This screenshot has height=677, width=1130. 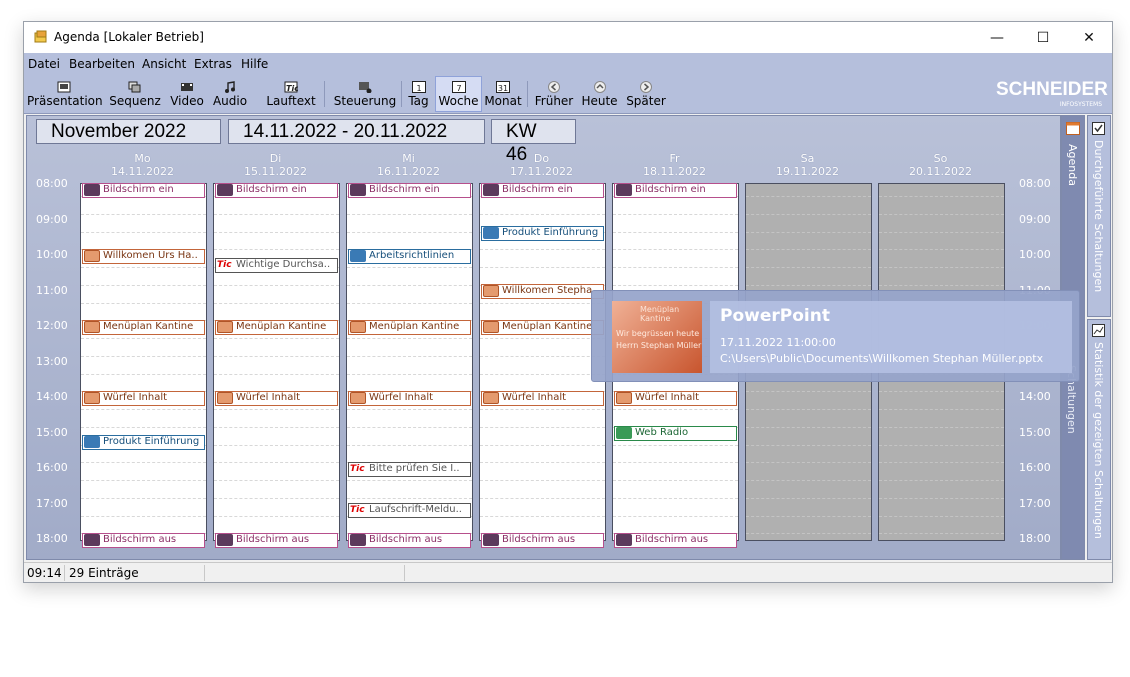 What do you see at coordinates (142, 158) in the screenshot?
I see `day-name: Mo` at bounding box center [142, 158].